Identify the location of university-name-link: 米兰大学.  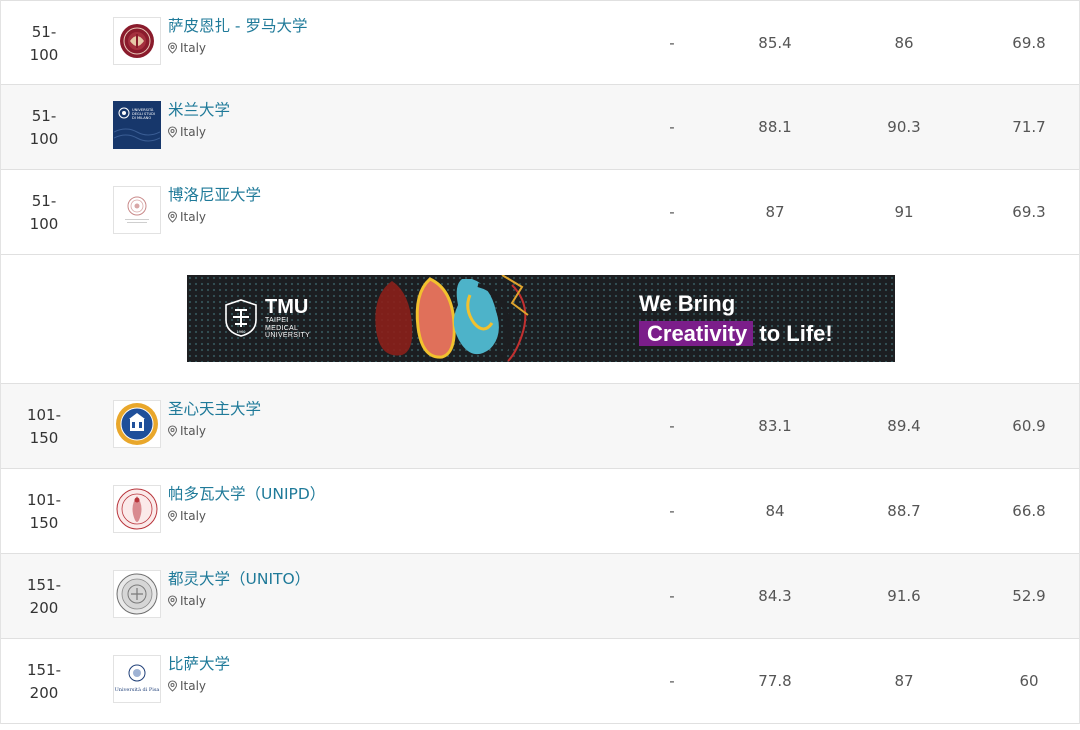
(199, 109).